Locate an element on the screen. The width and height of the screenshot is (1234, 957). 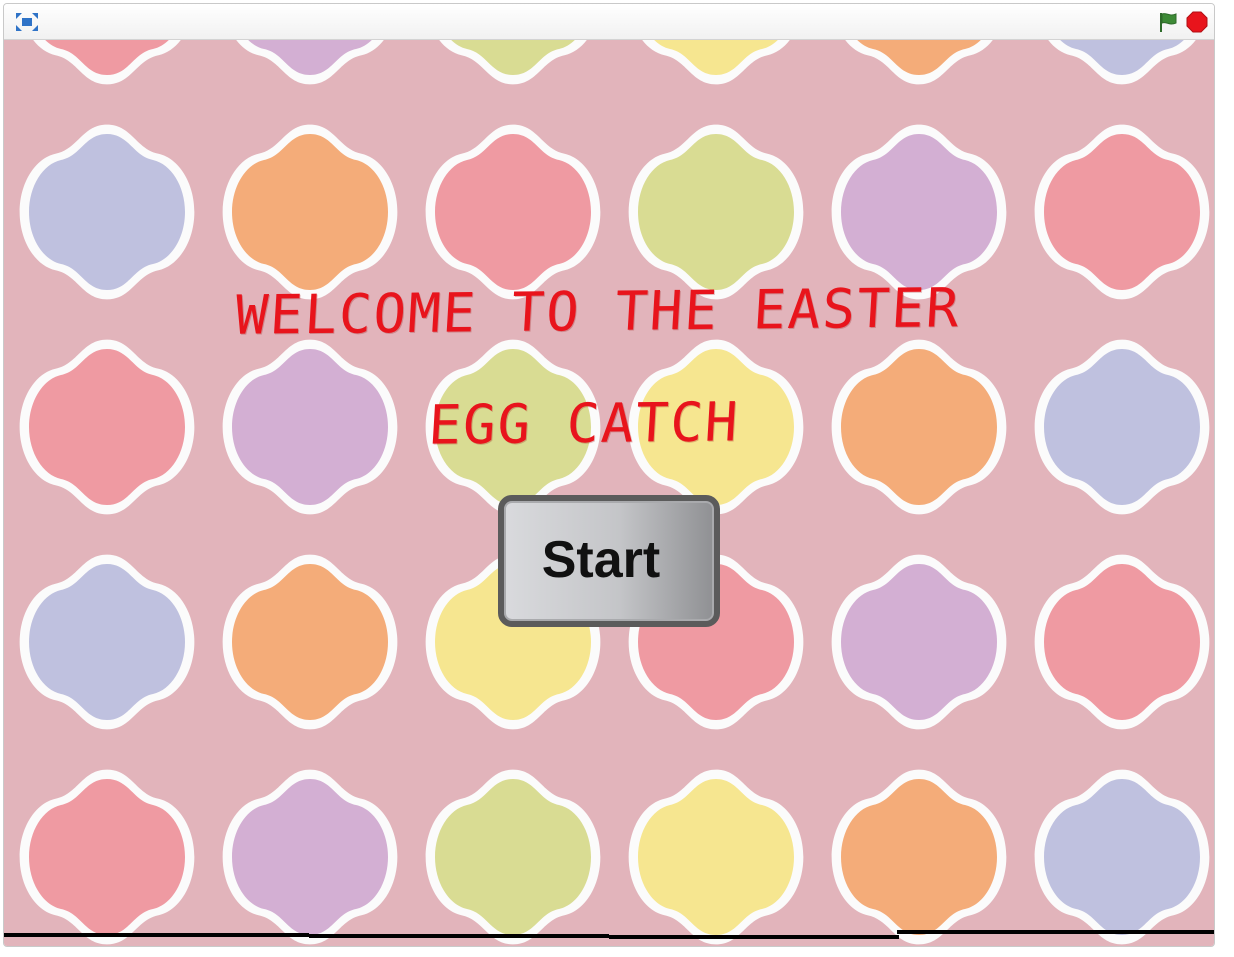
green-flag-icon is located at coordinates (1168, 22).